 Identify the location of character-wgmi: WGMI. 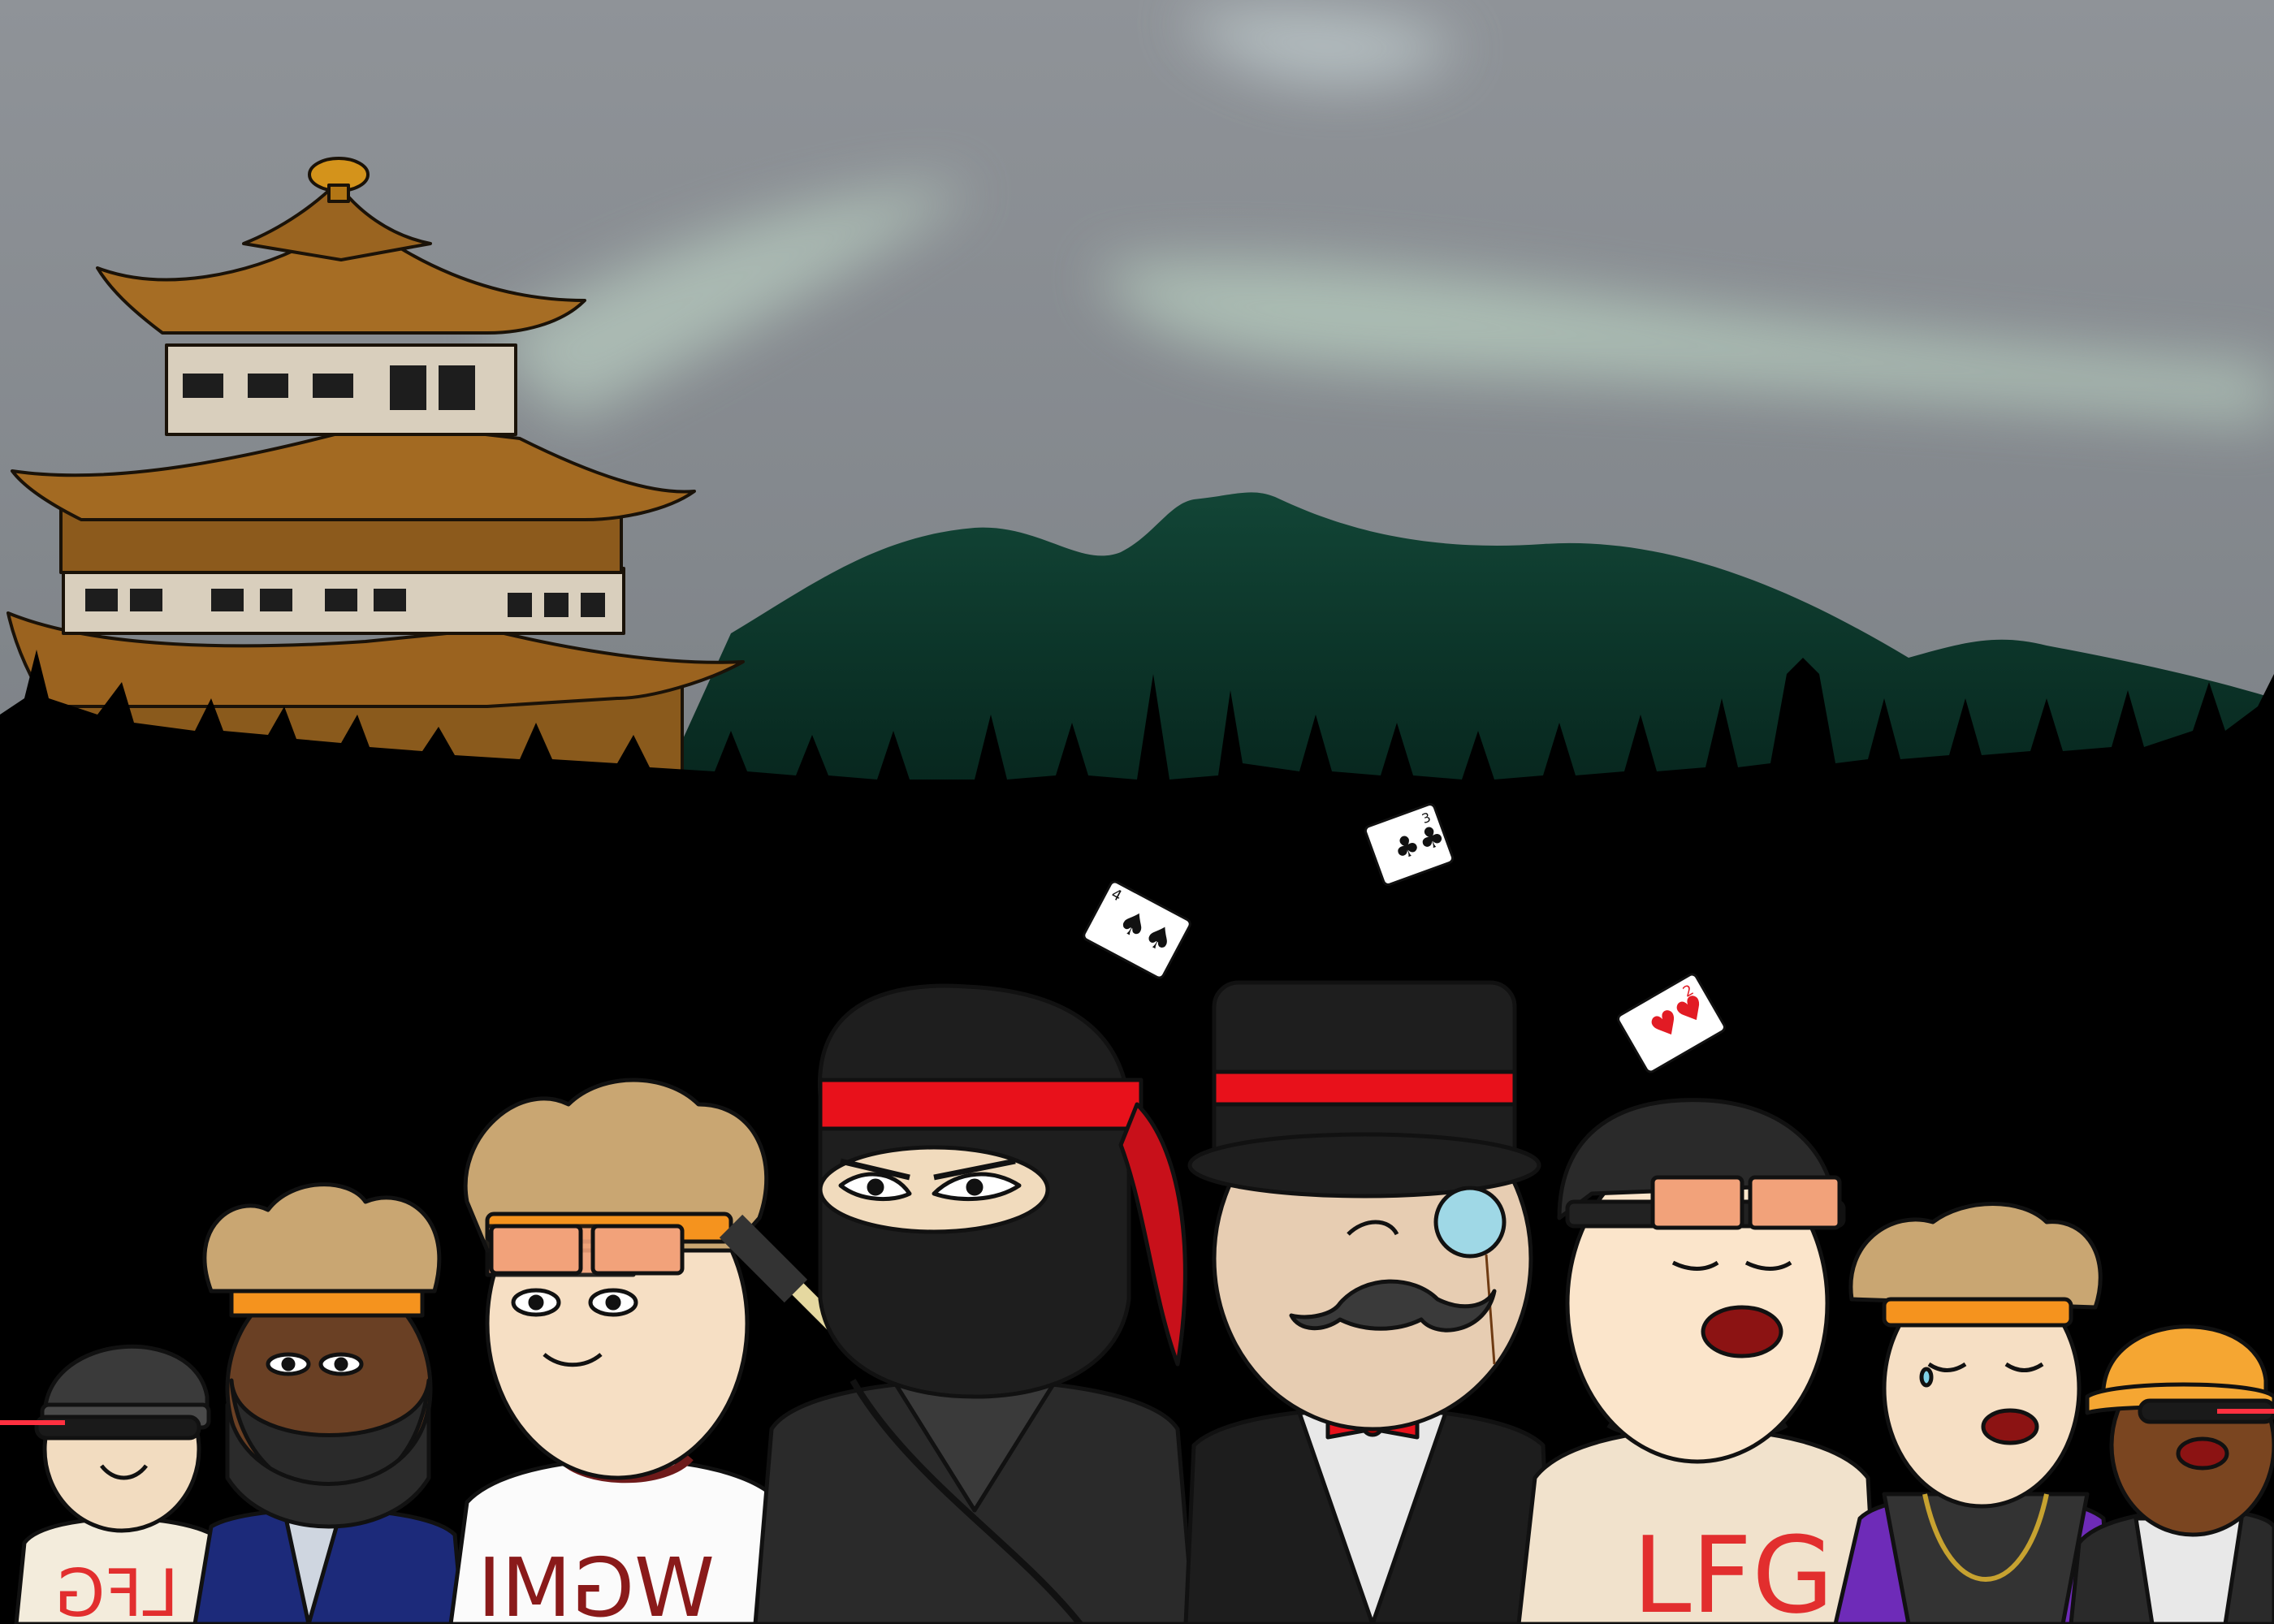
(619, 1351).